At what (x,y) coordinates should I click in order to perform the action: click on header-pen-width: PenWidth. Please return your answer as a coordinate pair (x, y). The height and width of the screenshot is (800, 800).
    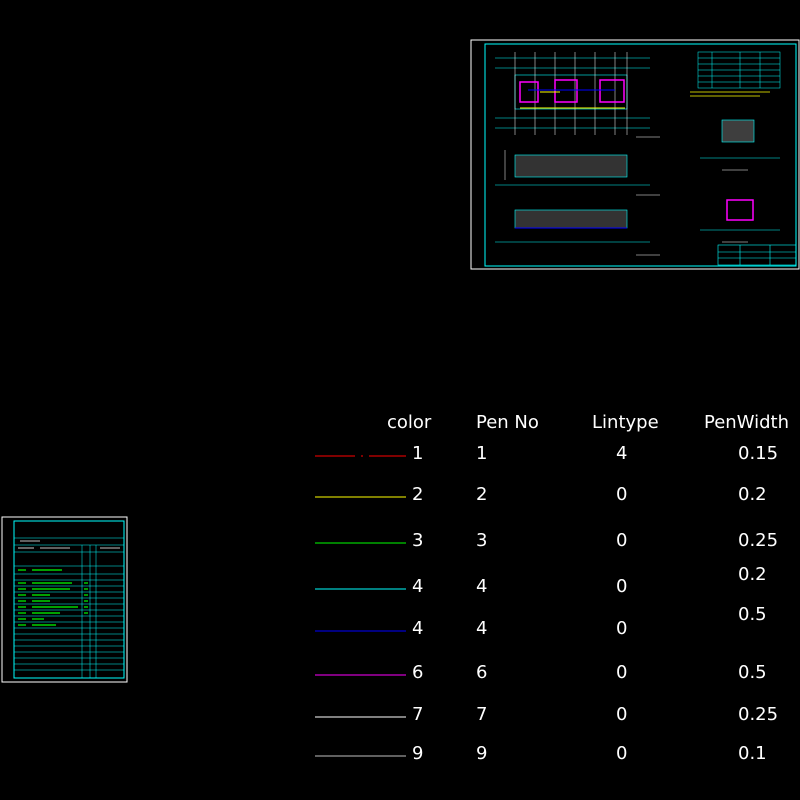
    Looking at the image, I should click on (746, 422).